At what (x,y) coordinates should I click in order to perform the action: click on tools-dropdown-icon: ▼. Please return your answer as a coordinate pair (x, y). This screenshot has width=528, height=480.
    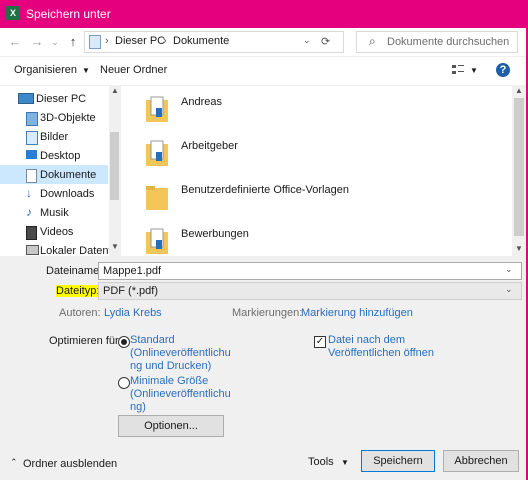
    Looking at the image, I should click on (345, 462).